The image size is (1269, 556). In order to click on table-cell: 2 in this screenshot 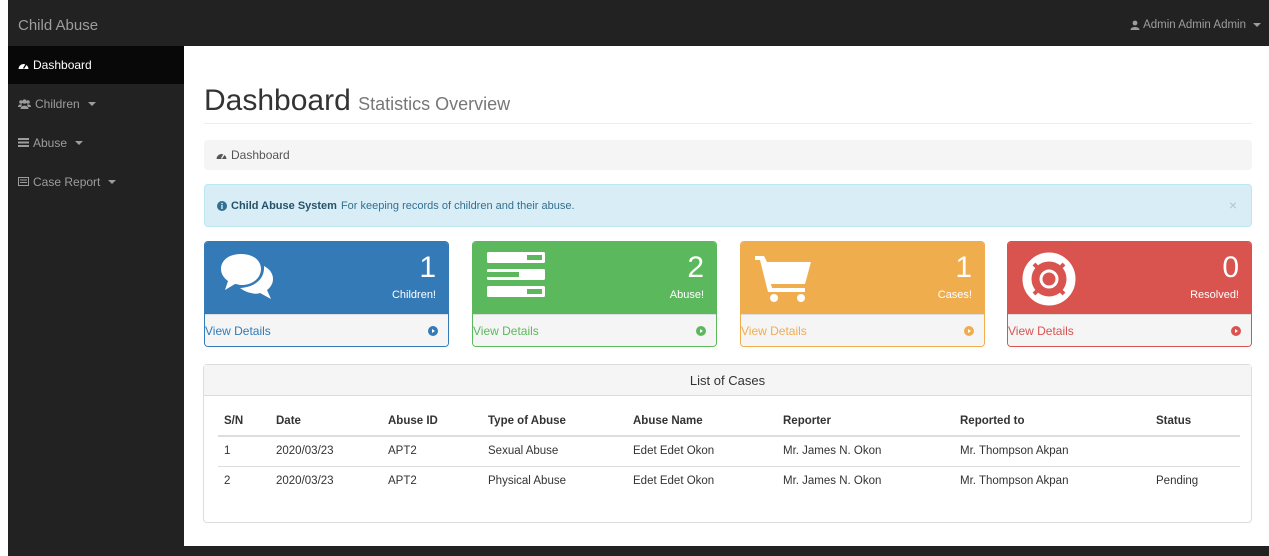, I will do `click(227, 481)`.